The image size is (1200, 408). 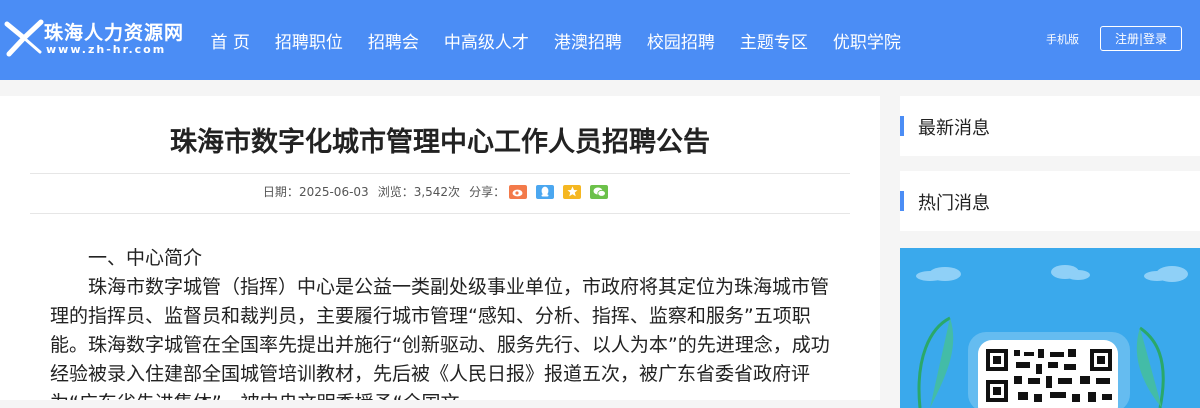 I want to click on views-value: 3,542次, so click(x=437, y=192).